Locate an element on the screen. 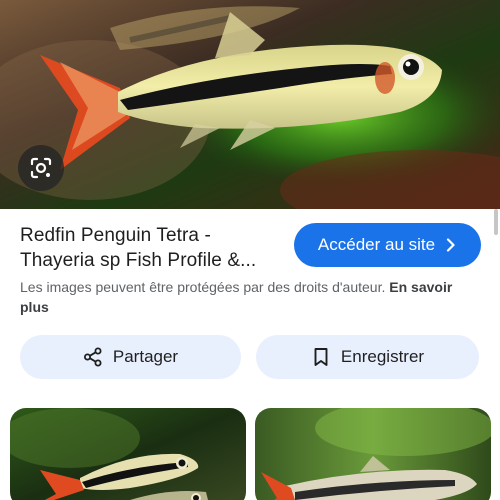 This screenshot has width=500, height=500. share-button: Partager is located at coordinates (130, 357).